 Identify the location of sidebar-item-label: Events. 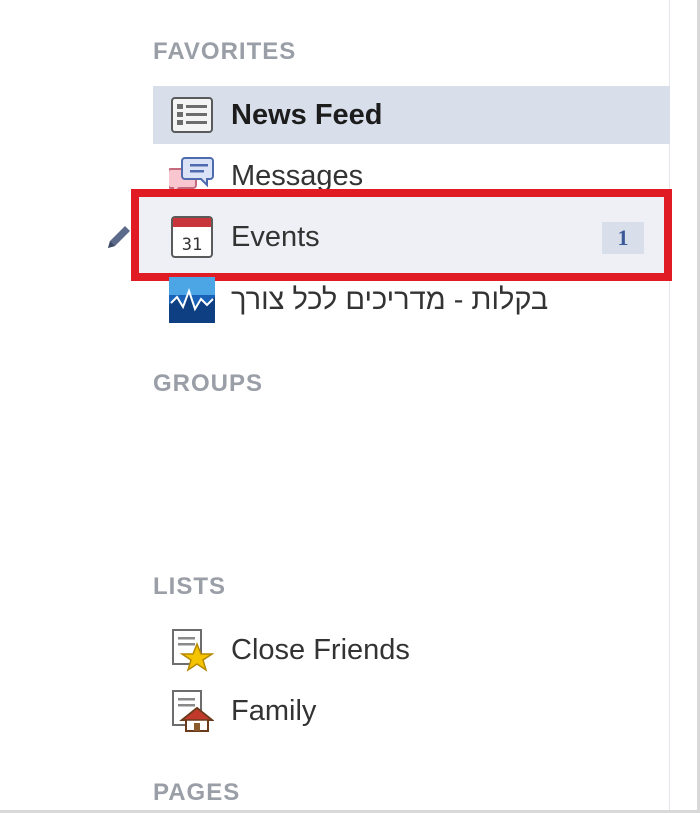
(275, 236).